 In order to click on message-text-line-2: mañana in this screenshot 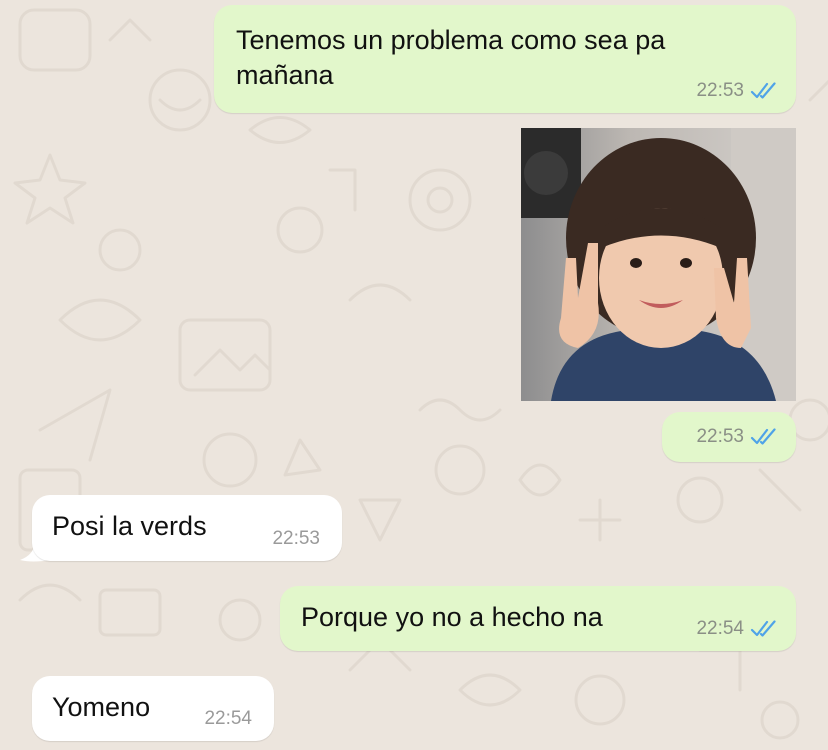, I will do `click(285, 75)`.